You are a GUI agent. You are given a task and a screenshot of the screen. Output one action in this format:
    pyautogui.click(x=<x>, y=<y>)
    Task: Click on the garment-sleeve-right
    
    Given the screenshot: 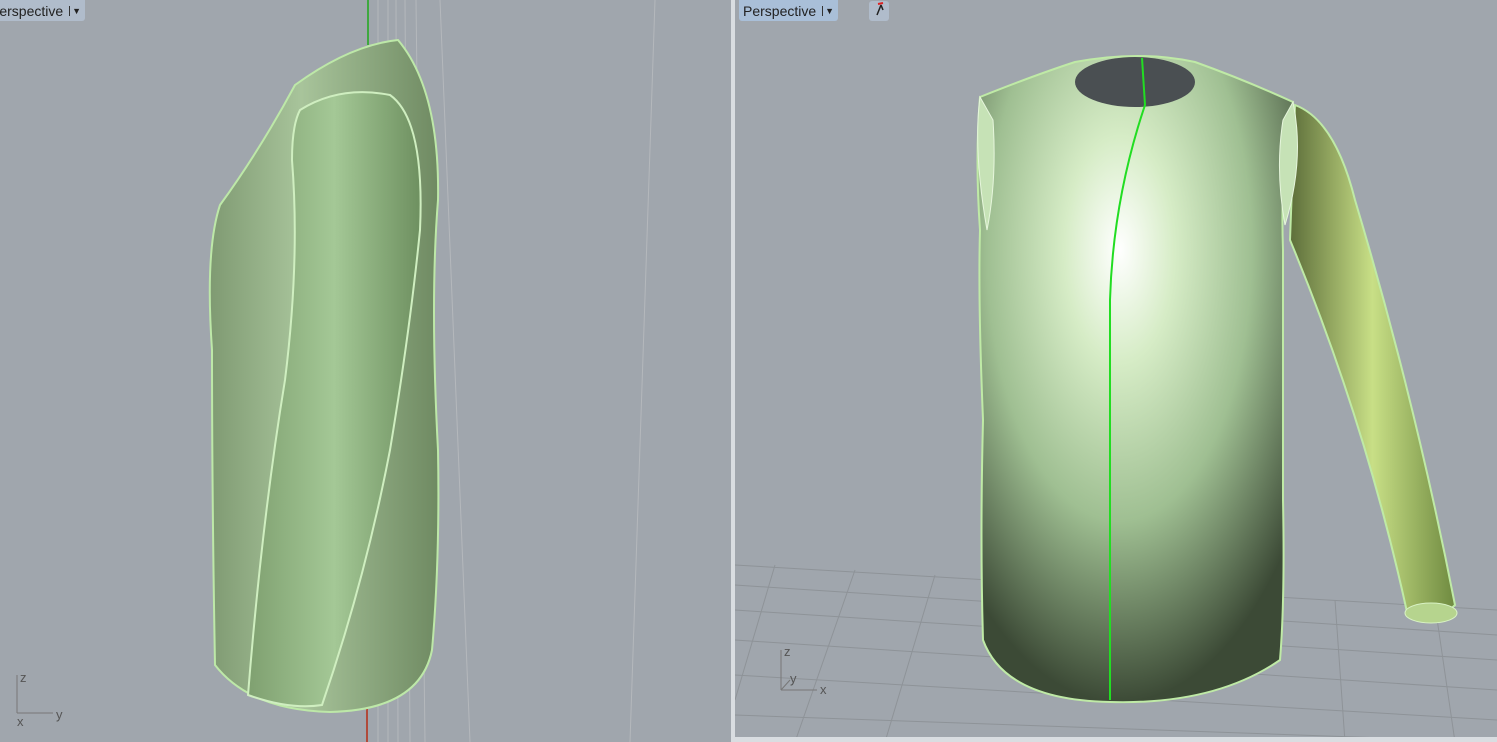 What is the action you would take?
    pyautogui.click(x=1372, y=361)
    